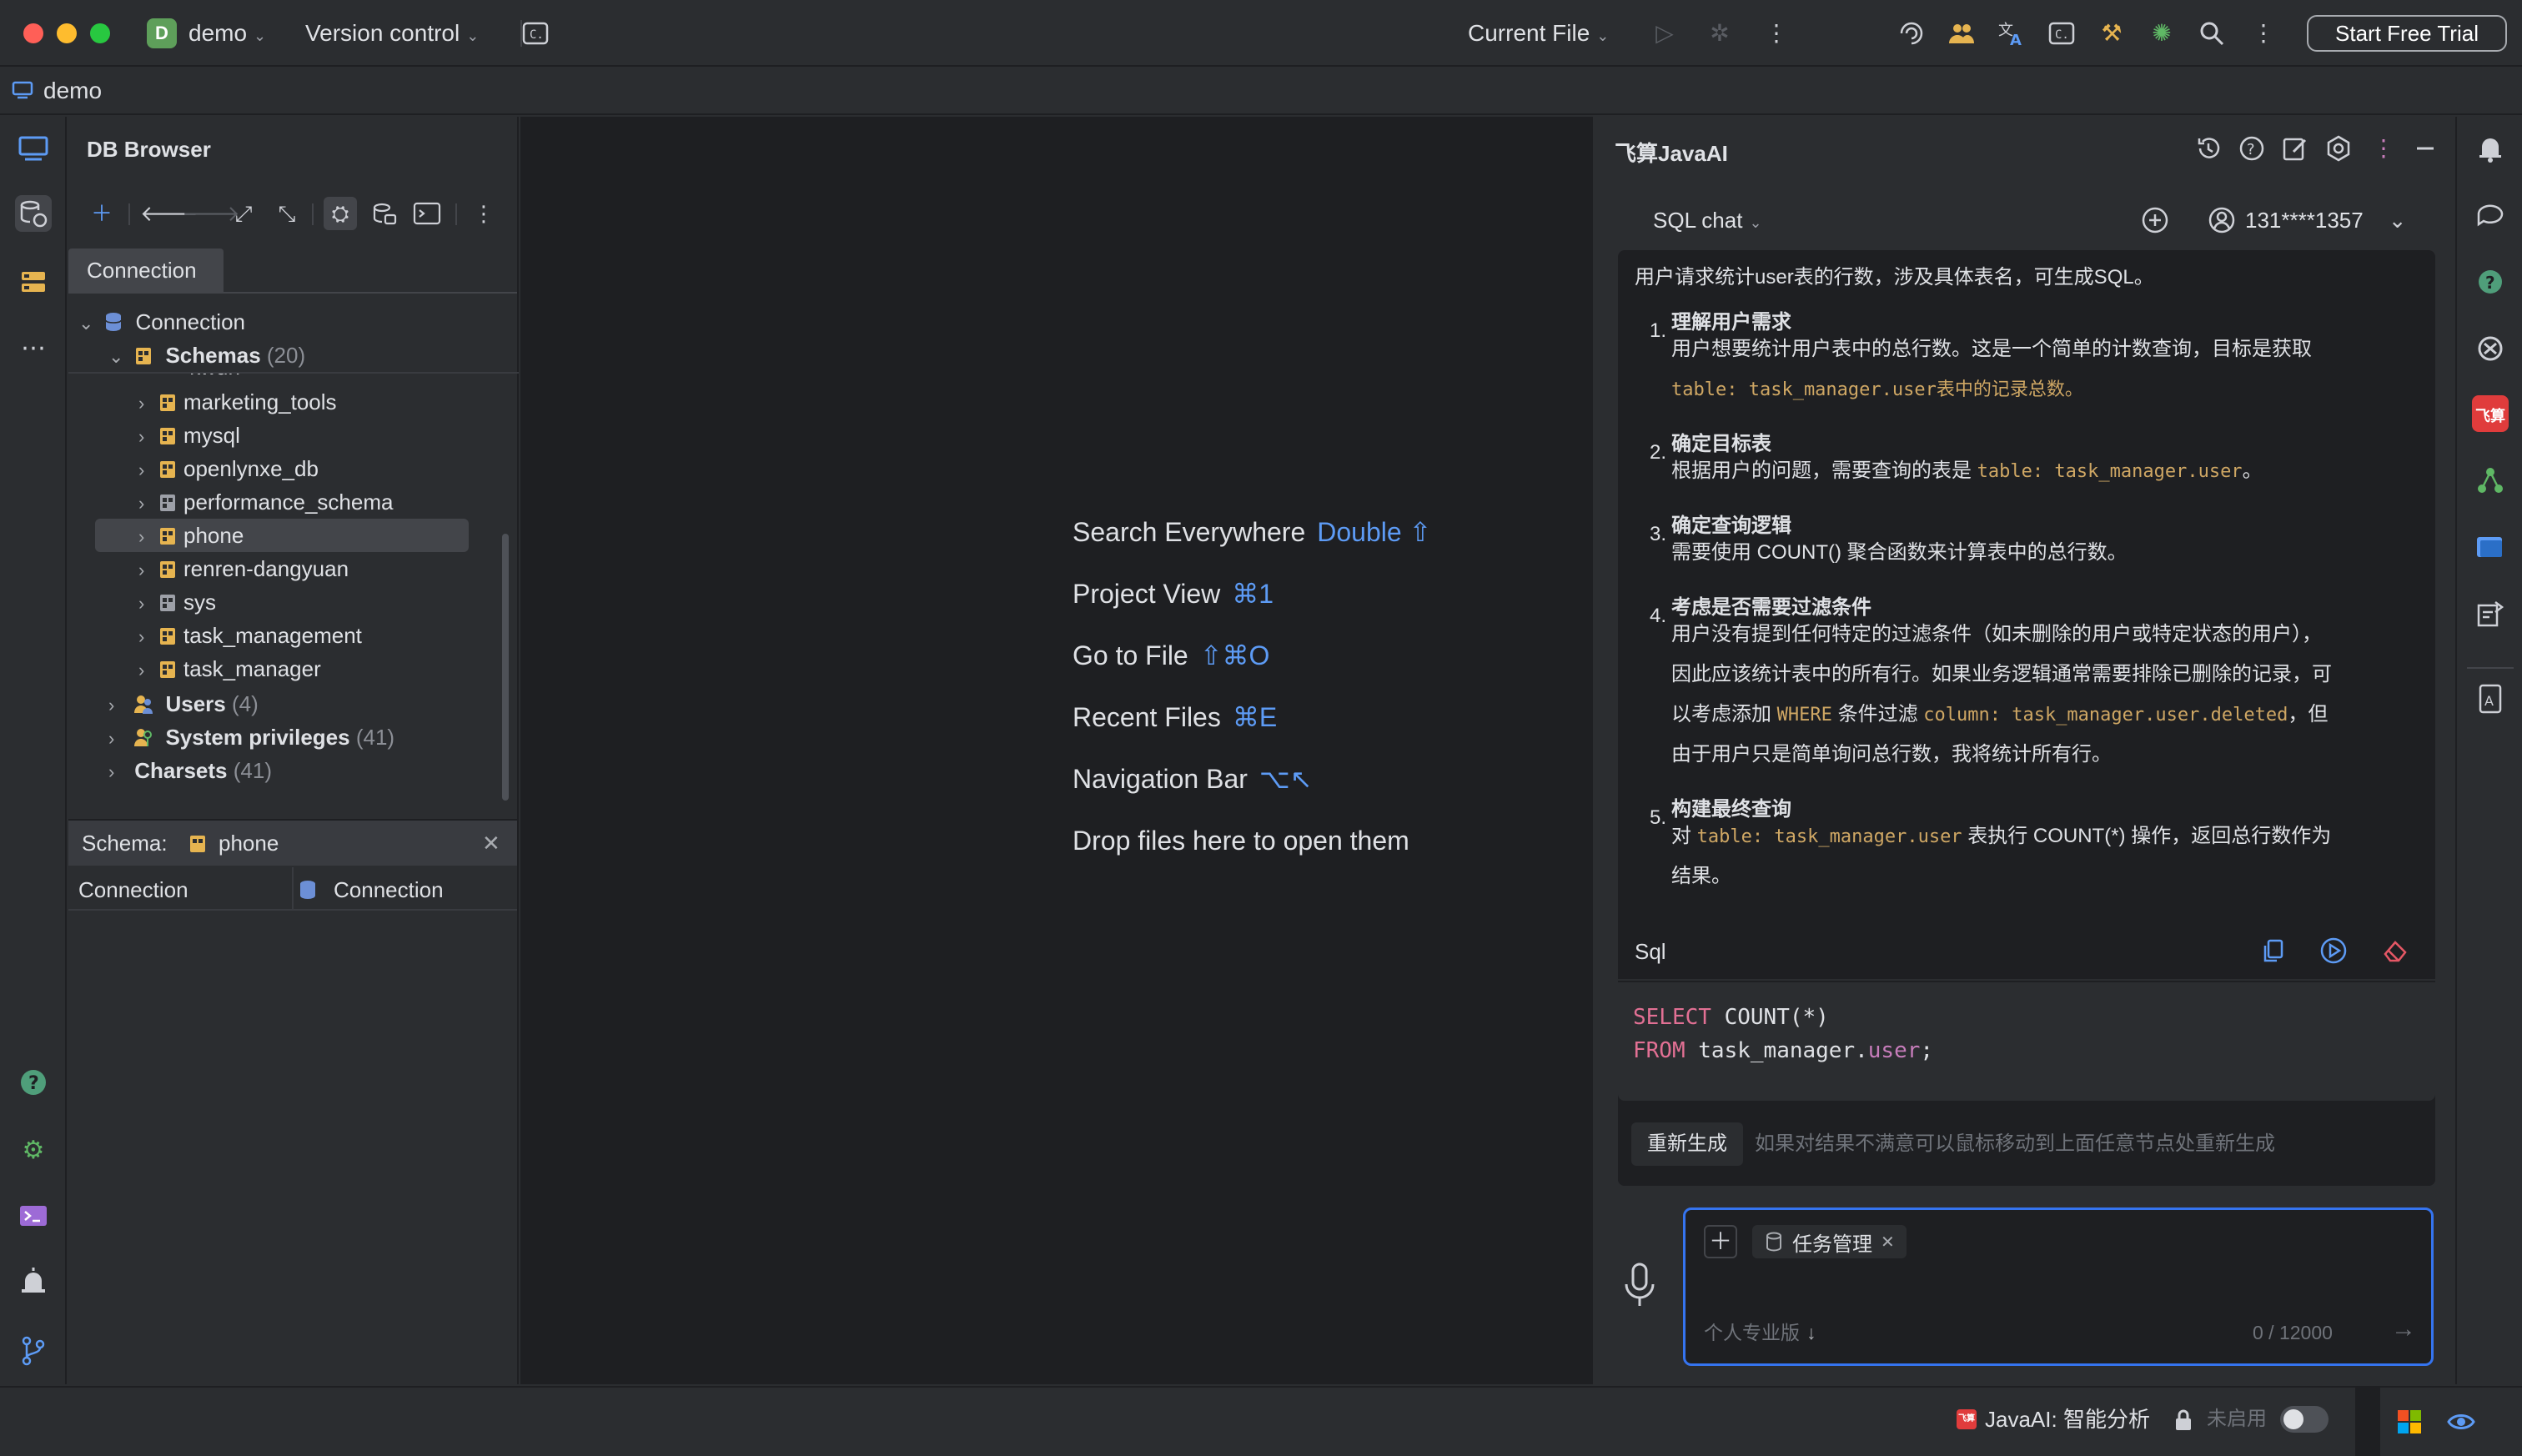 Image resolution: width=2522 pixels, height=1456 pixels. Describe the element at coordinates (2490, 215) in the screenshot. I see `ai-chat-icon` at that location.